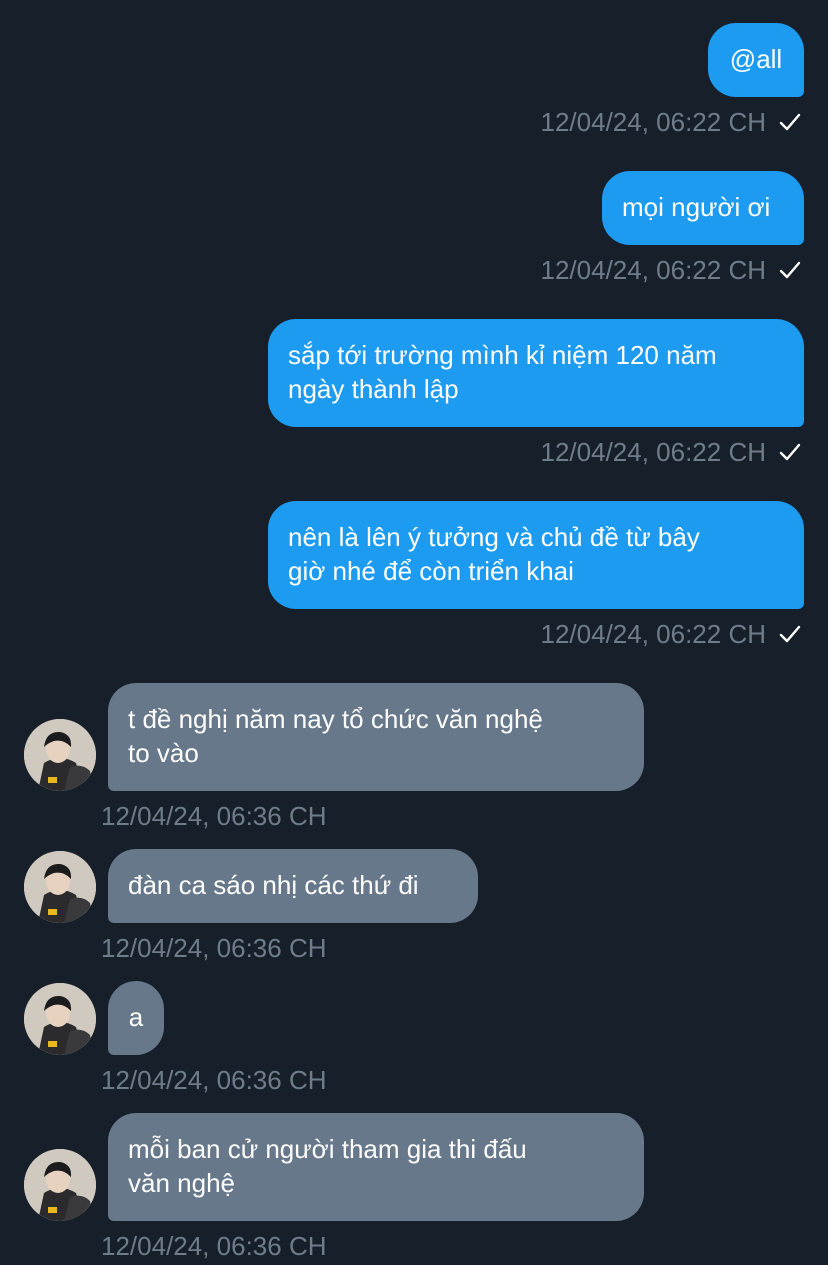  Describe the element at coordinates (136, 1018) in the screenshot. I see `message-bubble-incoming: a` at that location.